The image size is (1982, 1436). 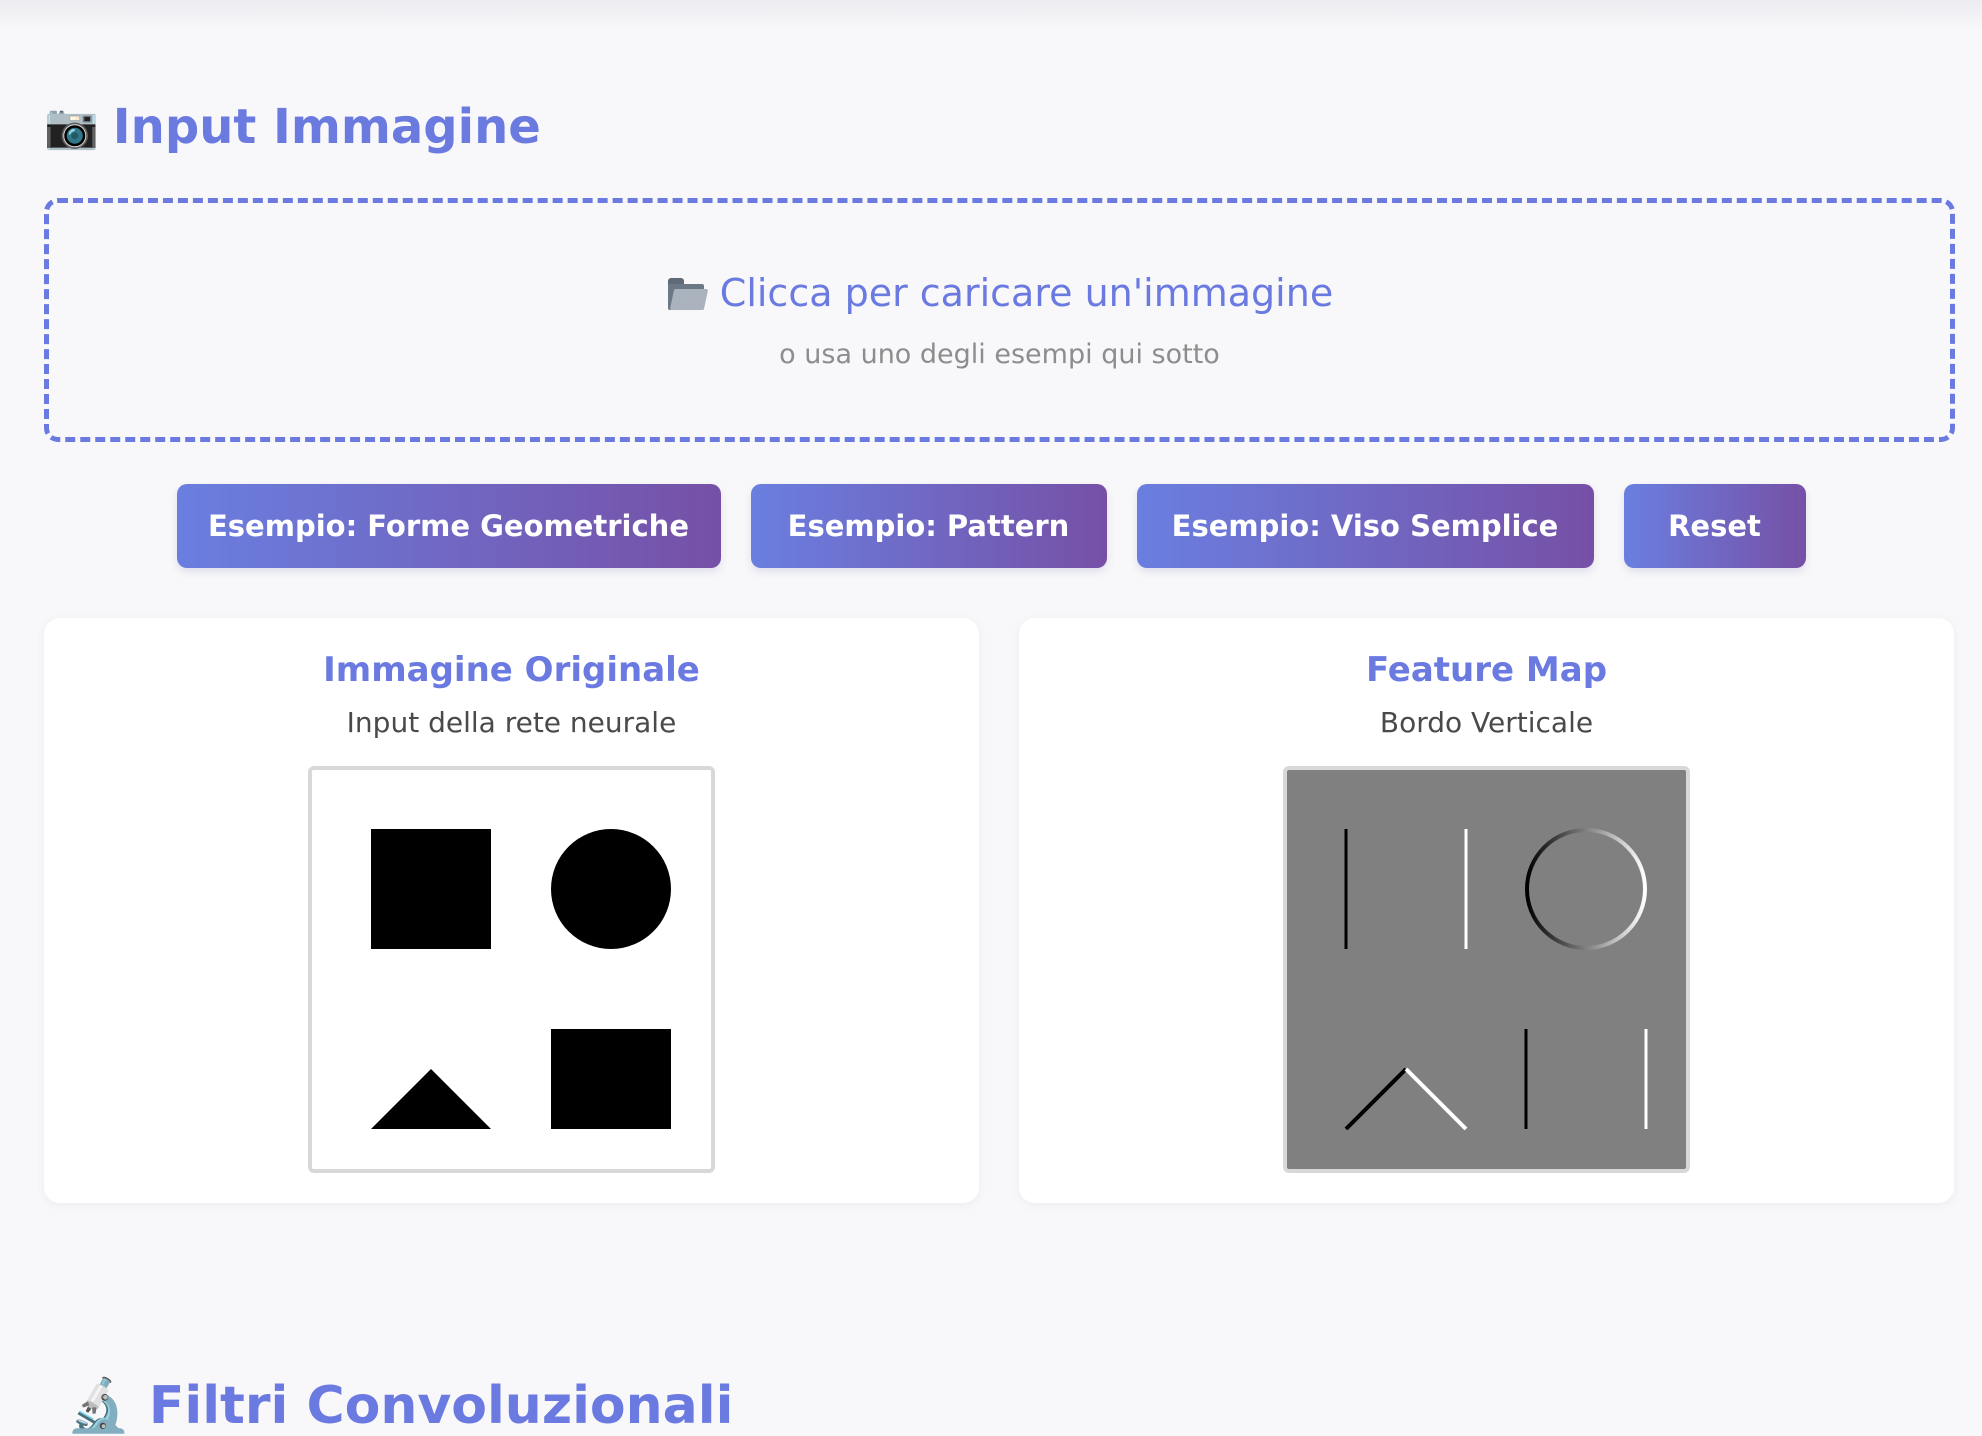 I want to click on next-section-title: 🔬 Filtri Convoluzionali, so click(x=399, y=1405).